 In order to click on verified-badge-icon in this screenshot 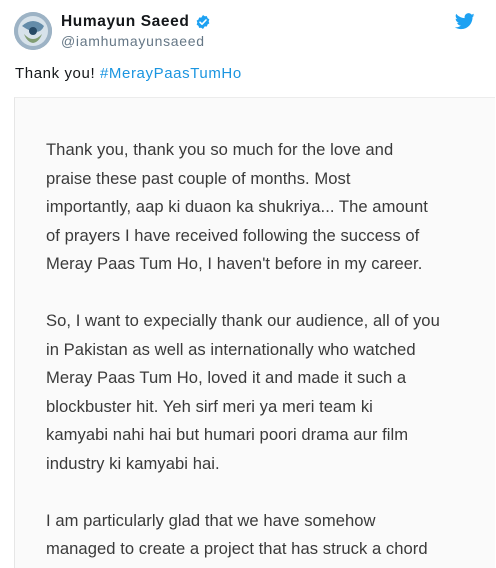, I will do `click(203, 22)`.